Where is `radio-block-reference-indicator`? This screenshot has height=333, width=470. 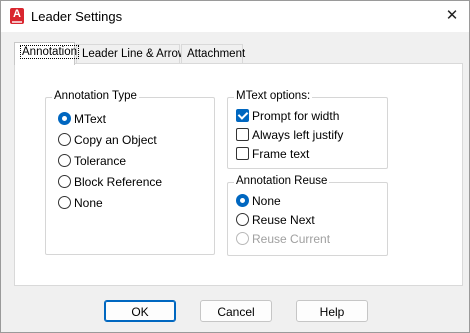 radio-block-reference-indicator is located at coordinates (64, 182).